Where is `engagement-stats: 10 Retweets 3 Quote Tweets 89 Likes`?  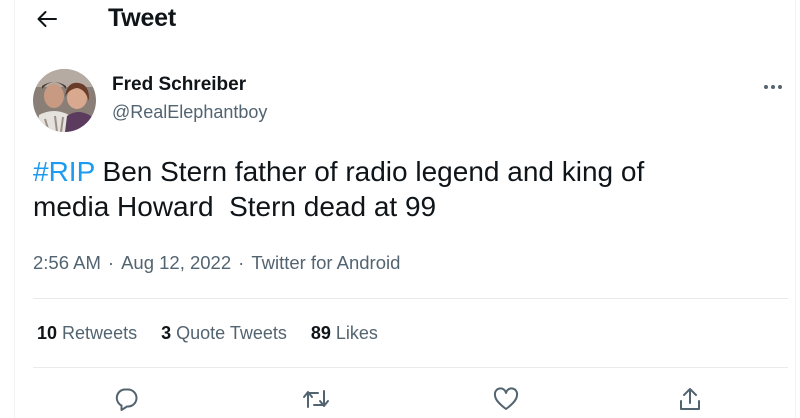
engagement-stats: 10 Retweets 3 Quote Tweets 89 Likes is located at coordinates (219, 333).